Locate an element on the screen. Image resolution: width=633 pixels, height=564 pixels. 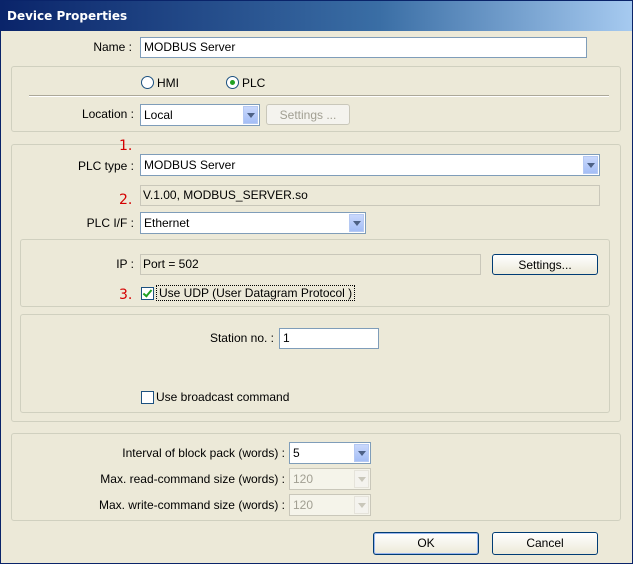
location-select: Local is located at coordinates (200, 115).